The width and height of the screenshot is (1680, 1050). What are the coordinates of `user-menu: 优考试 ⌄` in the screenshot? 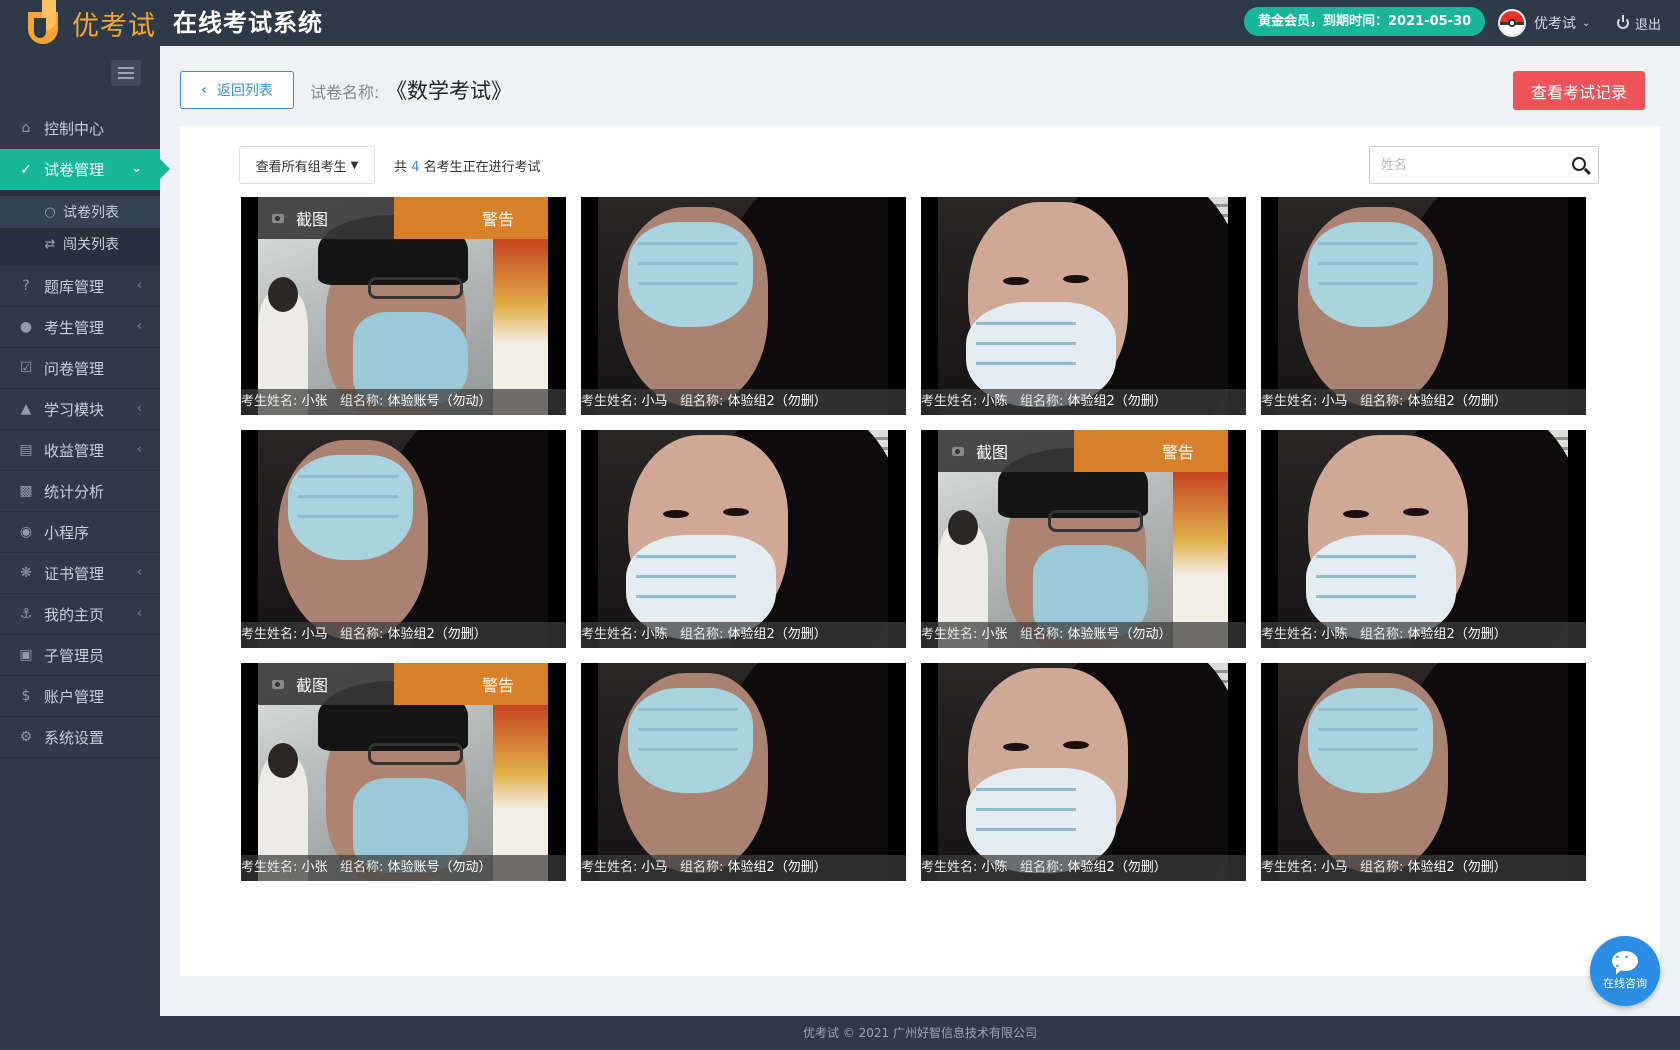 It's located at (1544, 23).